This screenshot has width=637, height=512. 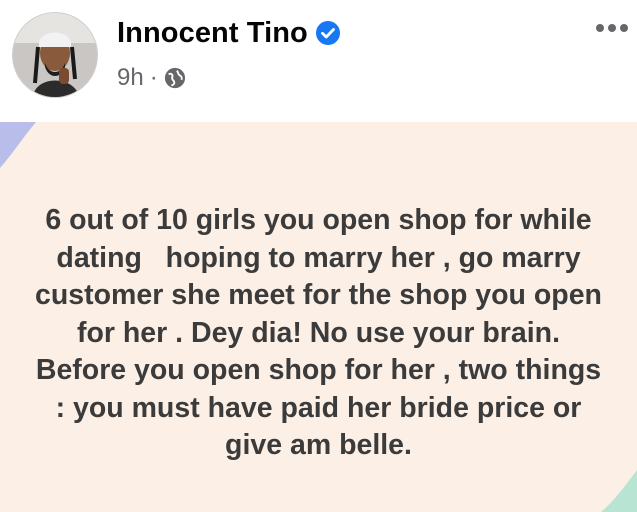 I want to click on post-meta: 9h ·, so click(x=151, y=78).